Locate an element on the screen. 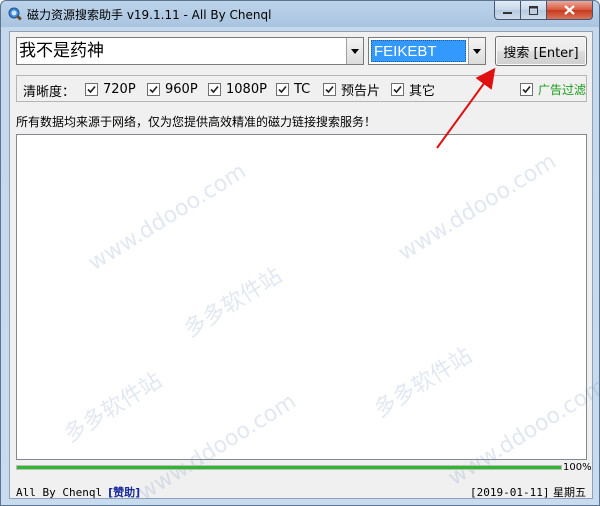  close-button is located at coordinates (570, 10).